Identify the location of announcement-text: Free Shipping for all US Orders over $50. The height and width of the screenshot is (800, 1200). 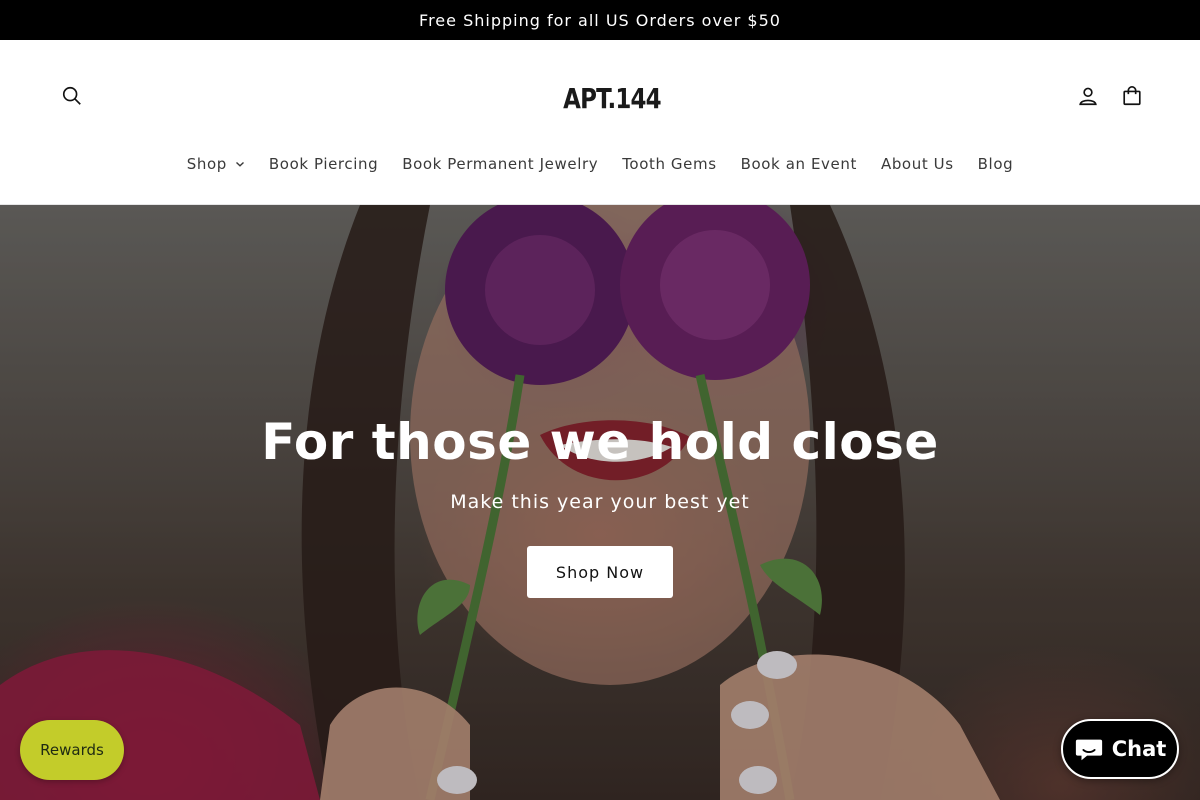
(600, 20).